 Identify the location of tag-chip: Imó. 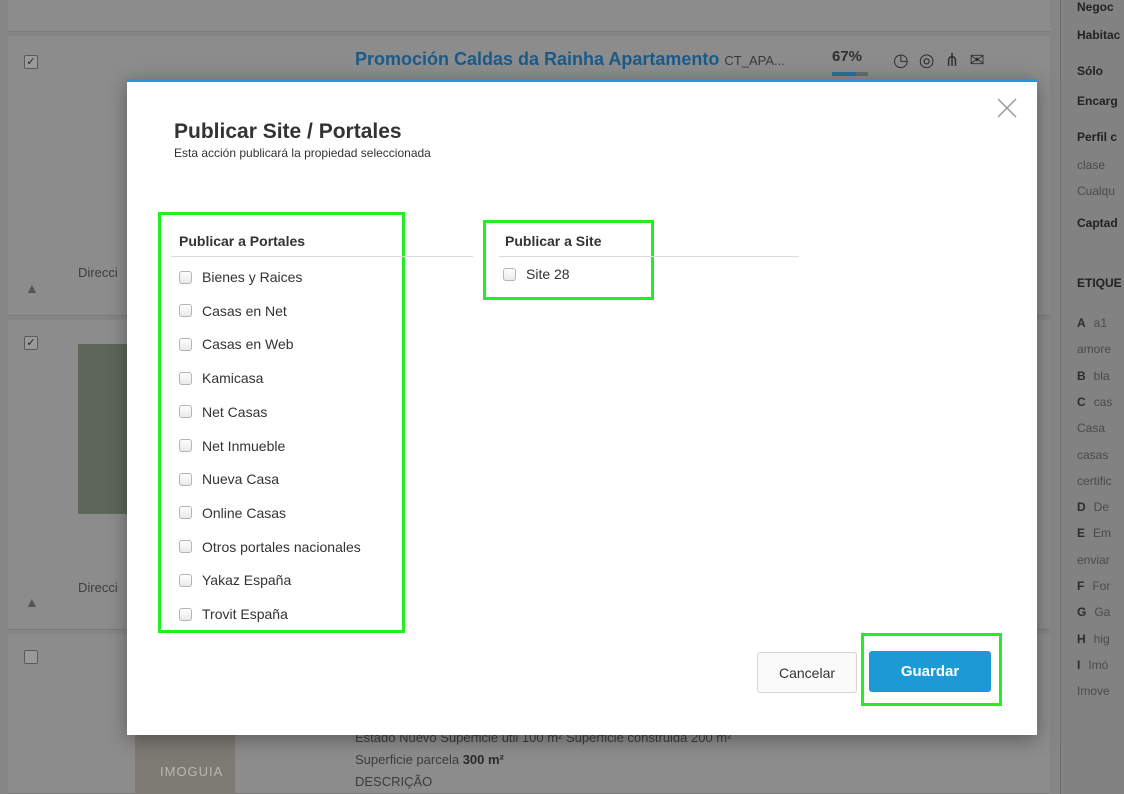
(1098, 665).